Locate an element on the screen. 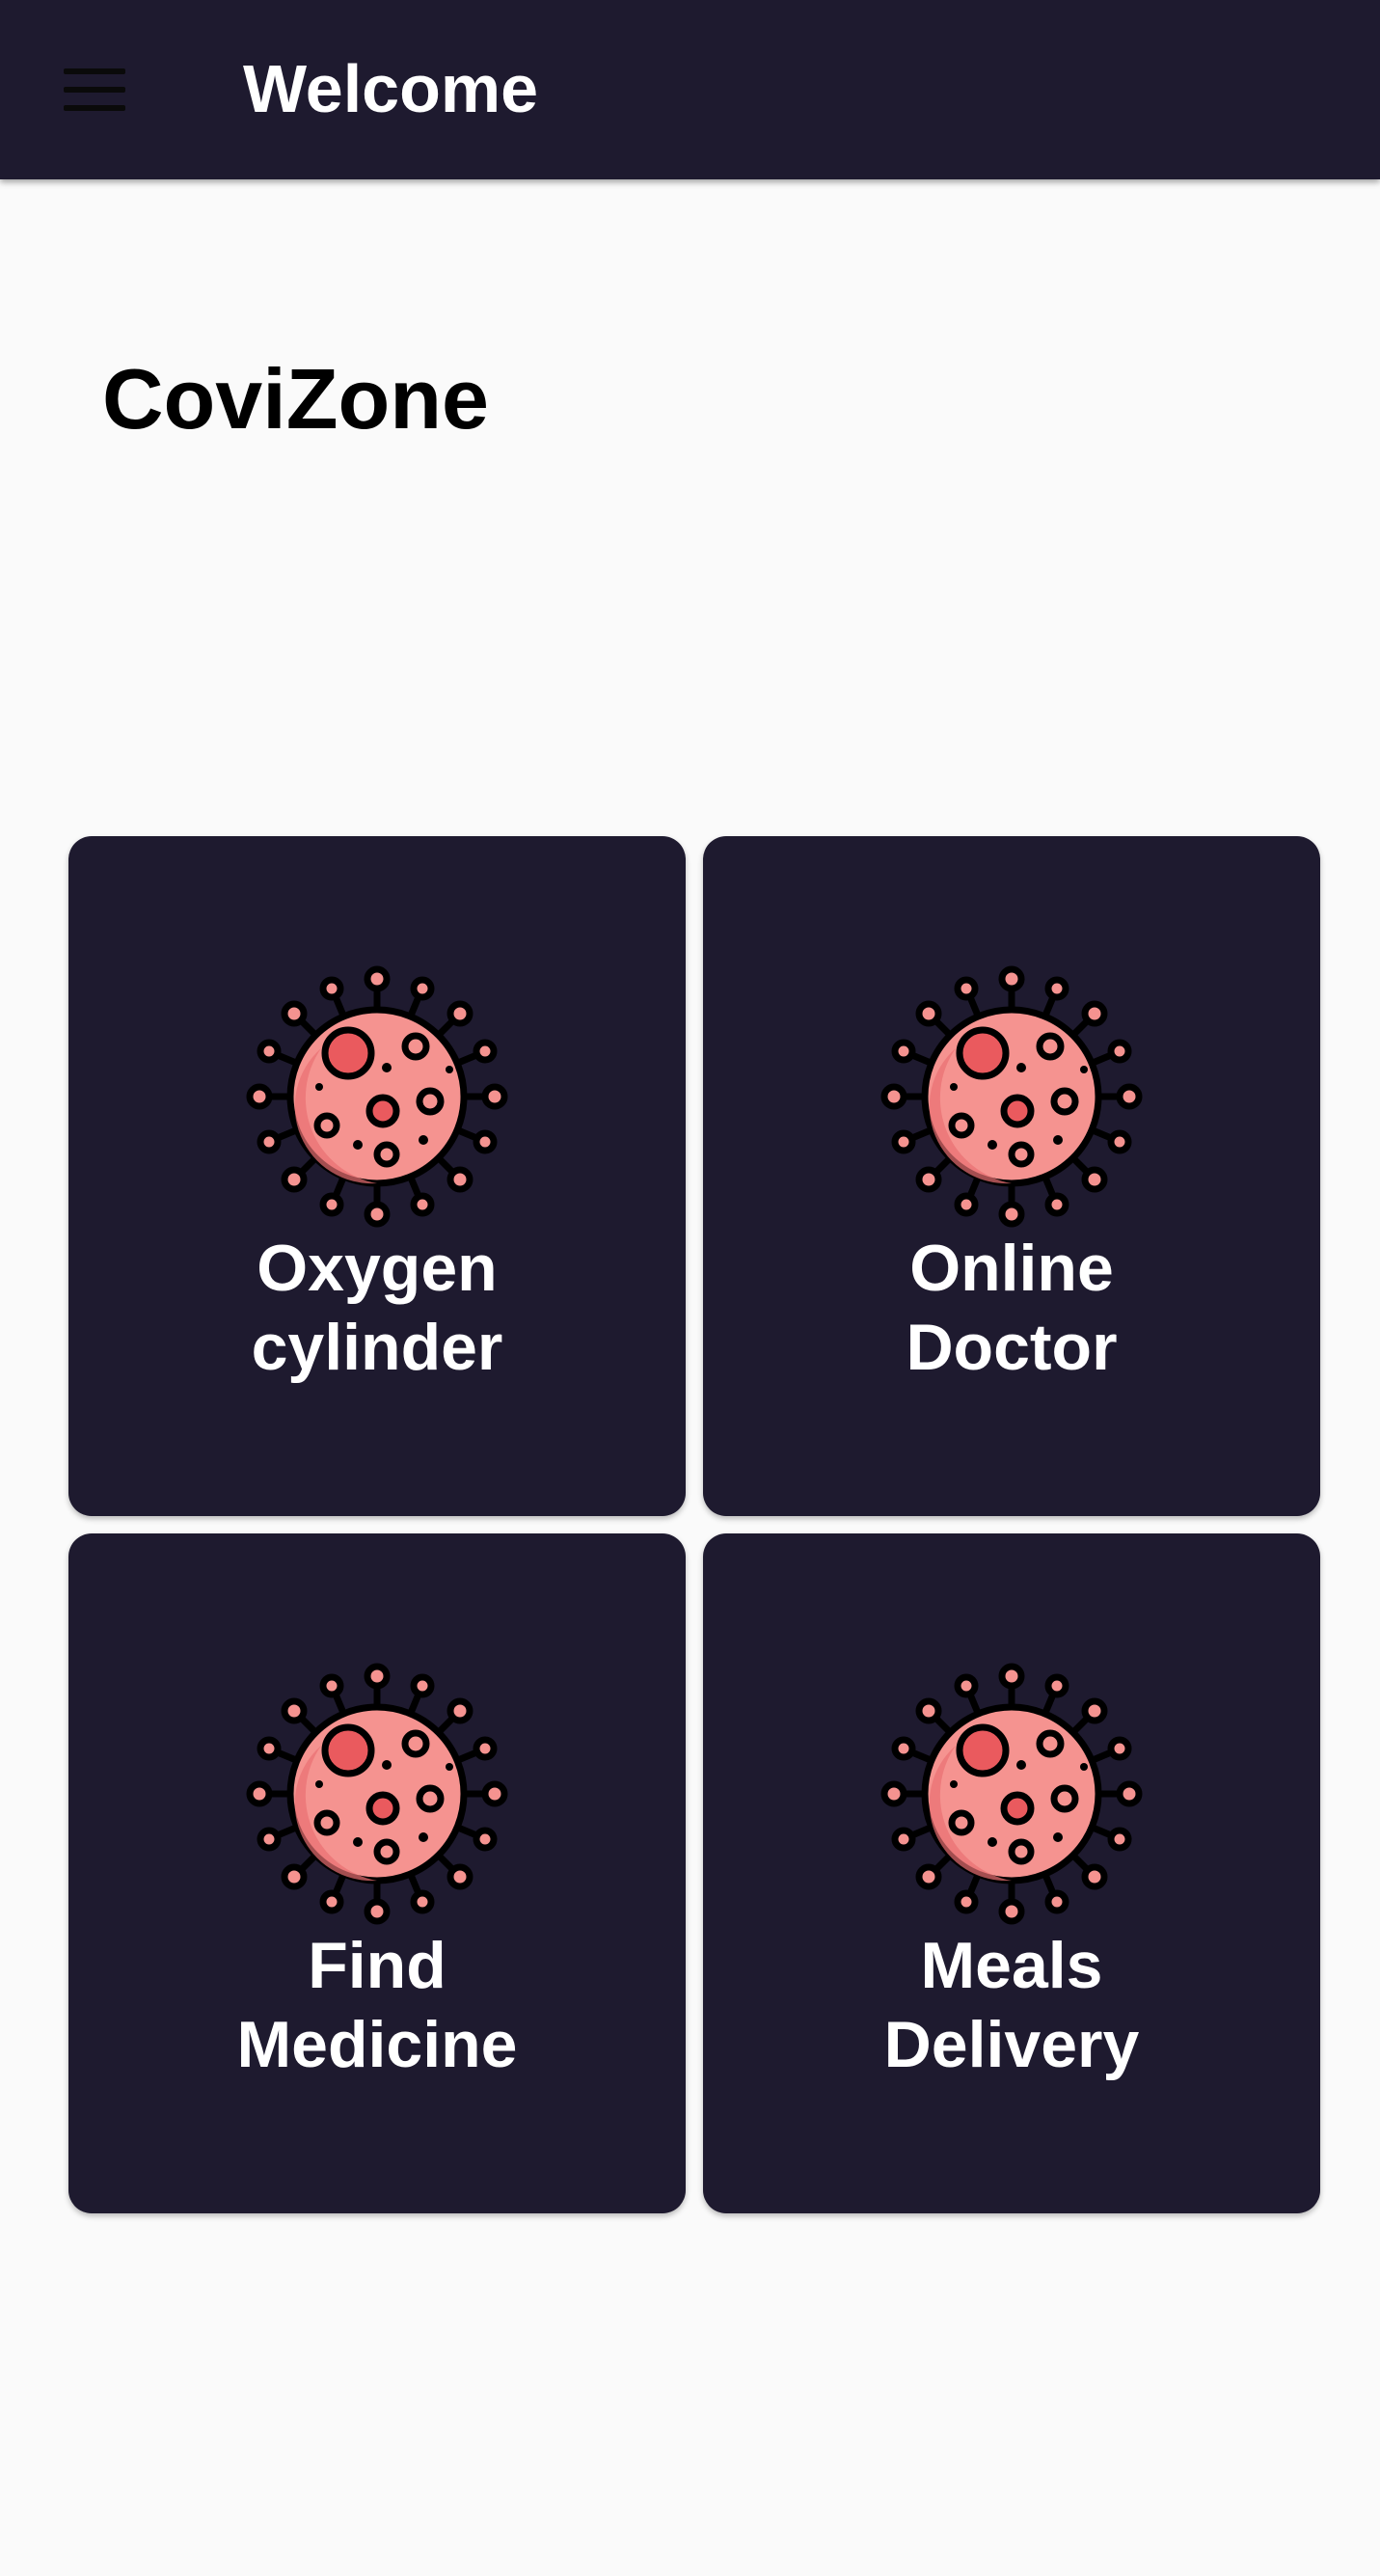 This screenshot has width=1380, height=2576. tile-oxygen-cylinder: Oxygen cylinder is located at coordinates (377, 1176).